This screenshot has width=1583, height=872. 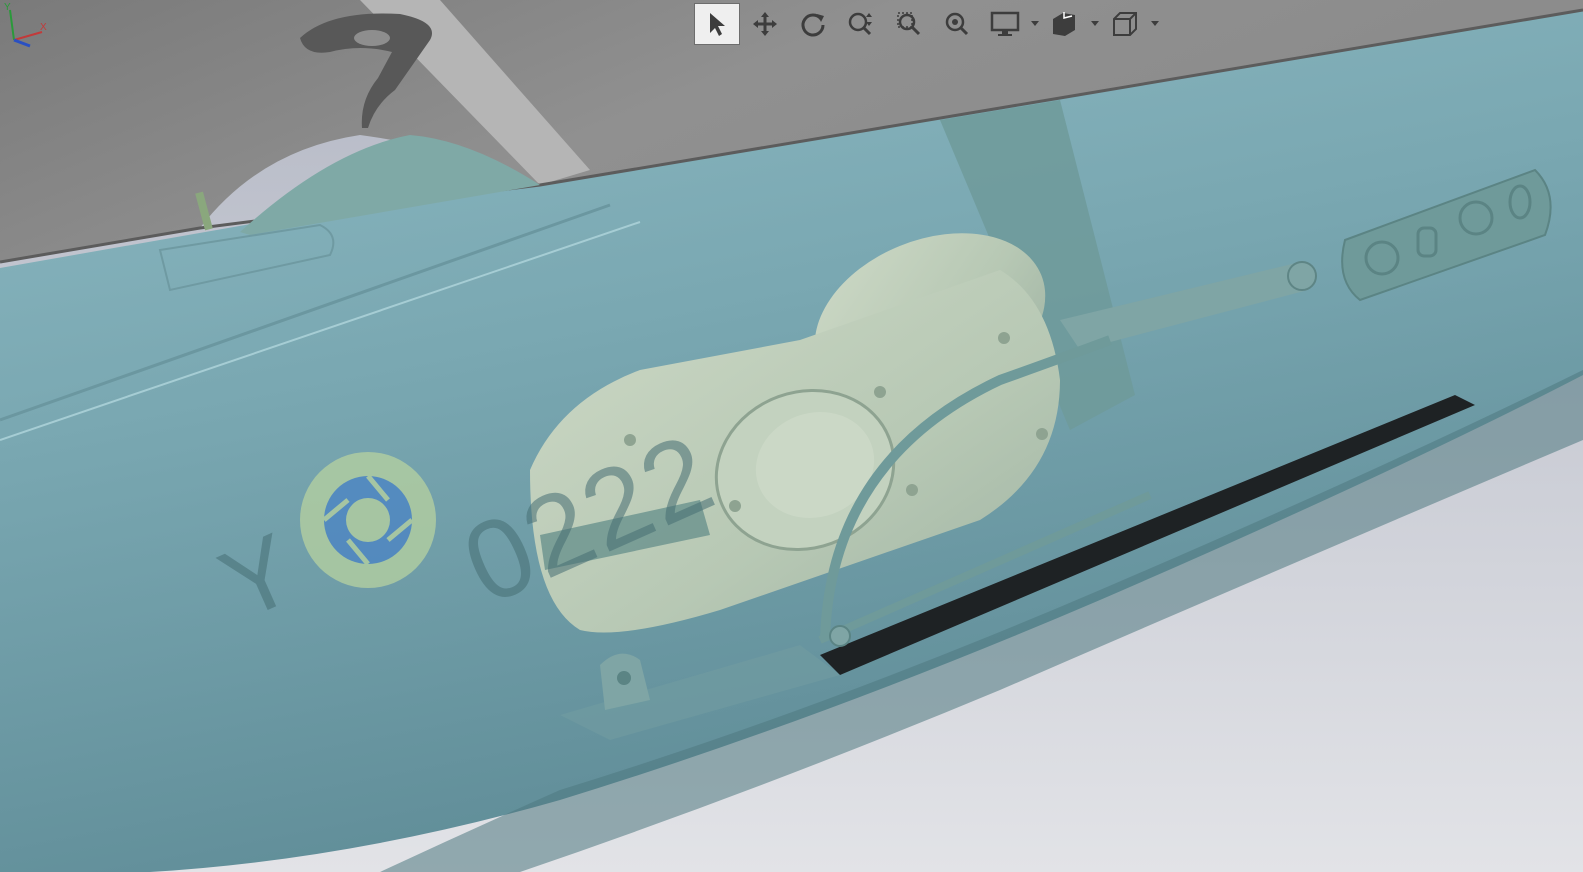 I want to click on mount-hole, so click(x=624, y=678).